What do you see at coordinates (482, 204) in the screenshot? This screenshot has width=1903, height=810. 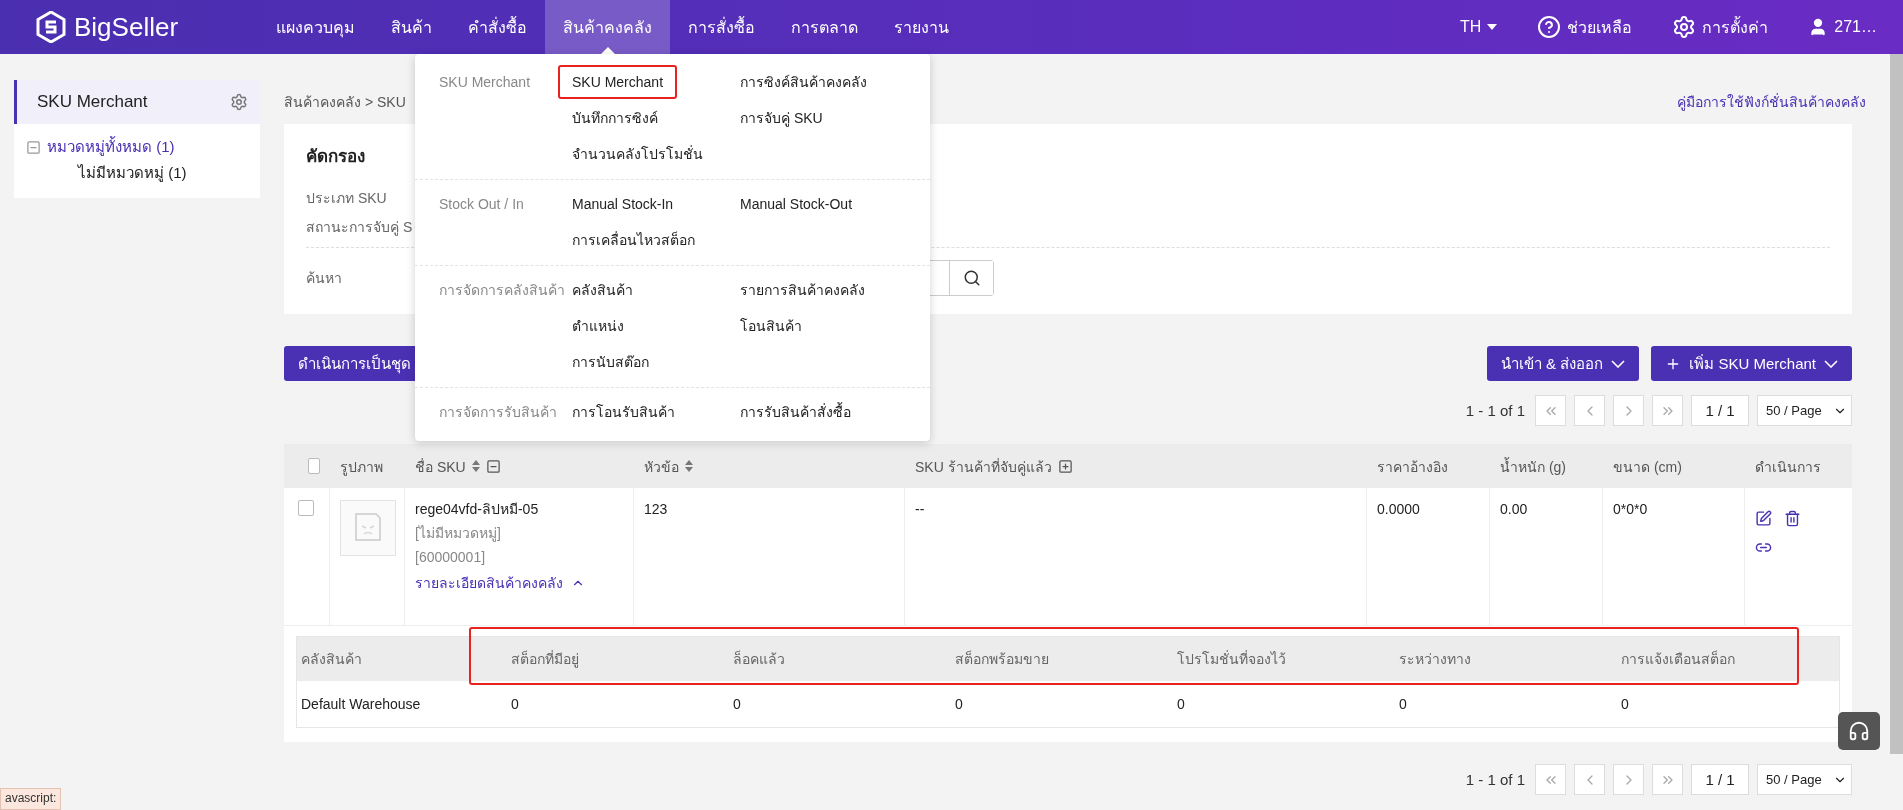 I see `menu-group-title: Stock Out / In` at bounding box center [482, 204].